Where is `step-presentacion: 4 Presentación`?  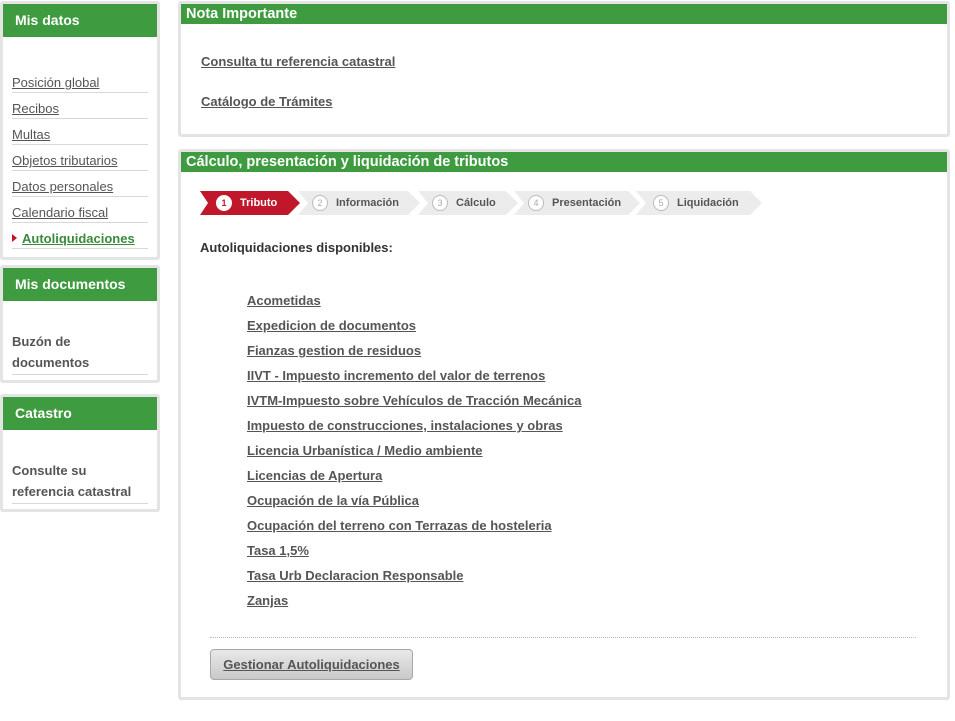
step-presentacion: 4 Presentación is located at coordinates (577, 203).